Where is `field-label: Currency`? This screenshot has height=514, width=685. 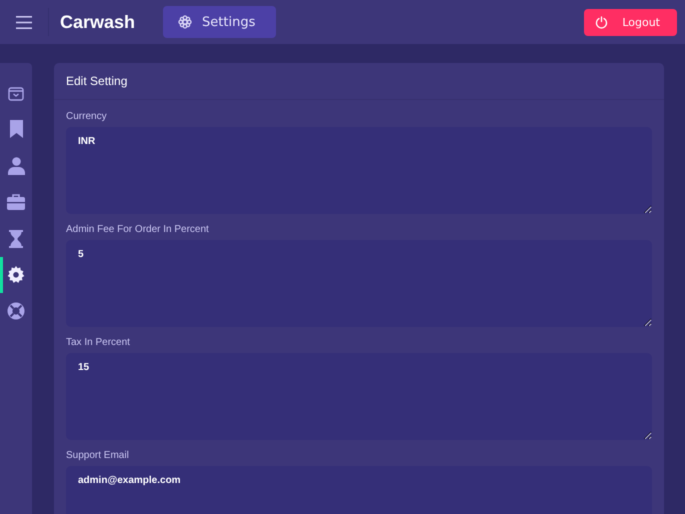
field-label: Currency is located at coordinates (87, 116).